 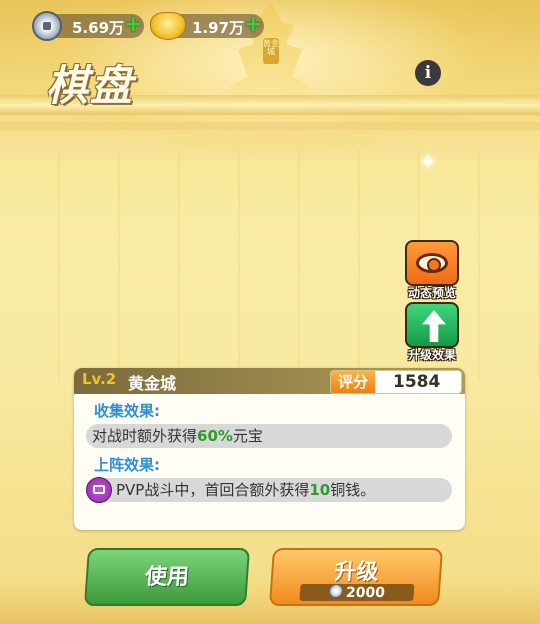 I want to click on collect-text-post: 元宝, so click(x=247, y=436).